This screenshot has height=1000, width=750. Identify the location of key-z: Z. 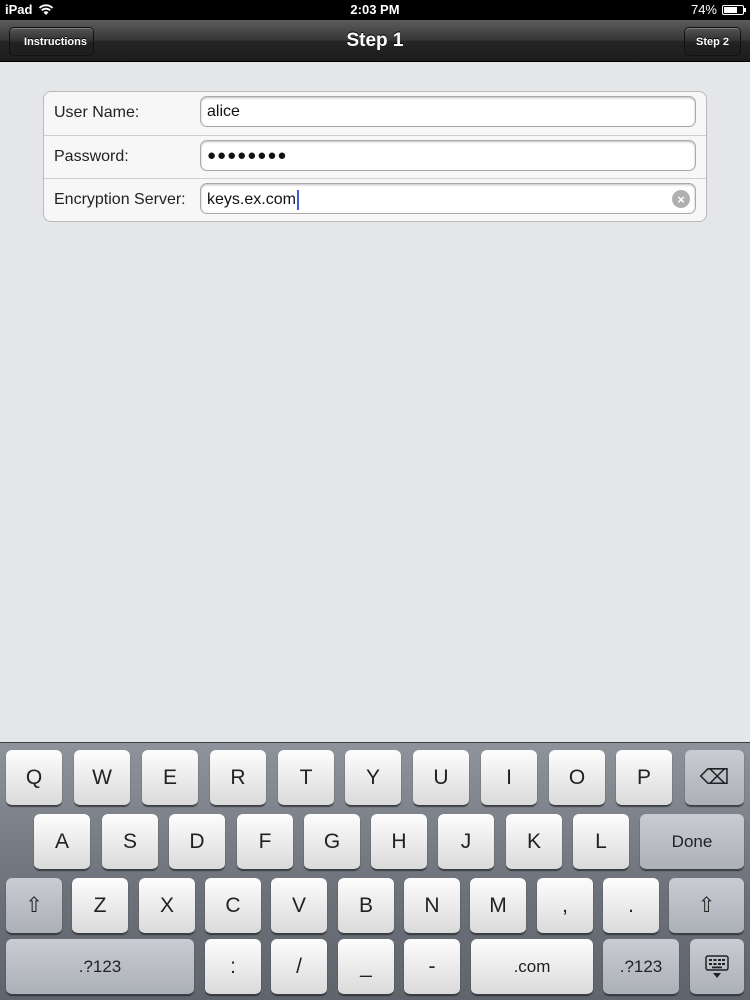
(100, 906).